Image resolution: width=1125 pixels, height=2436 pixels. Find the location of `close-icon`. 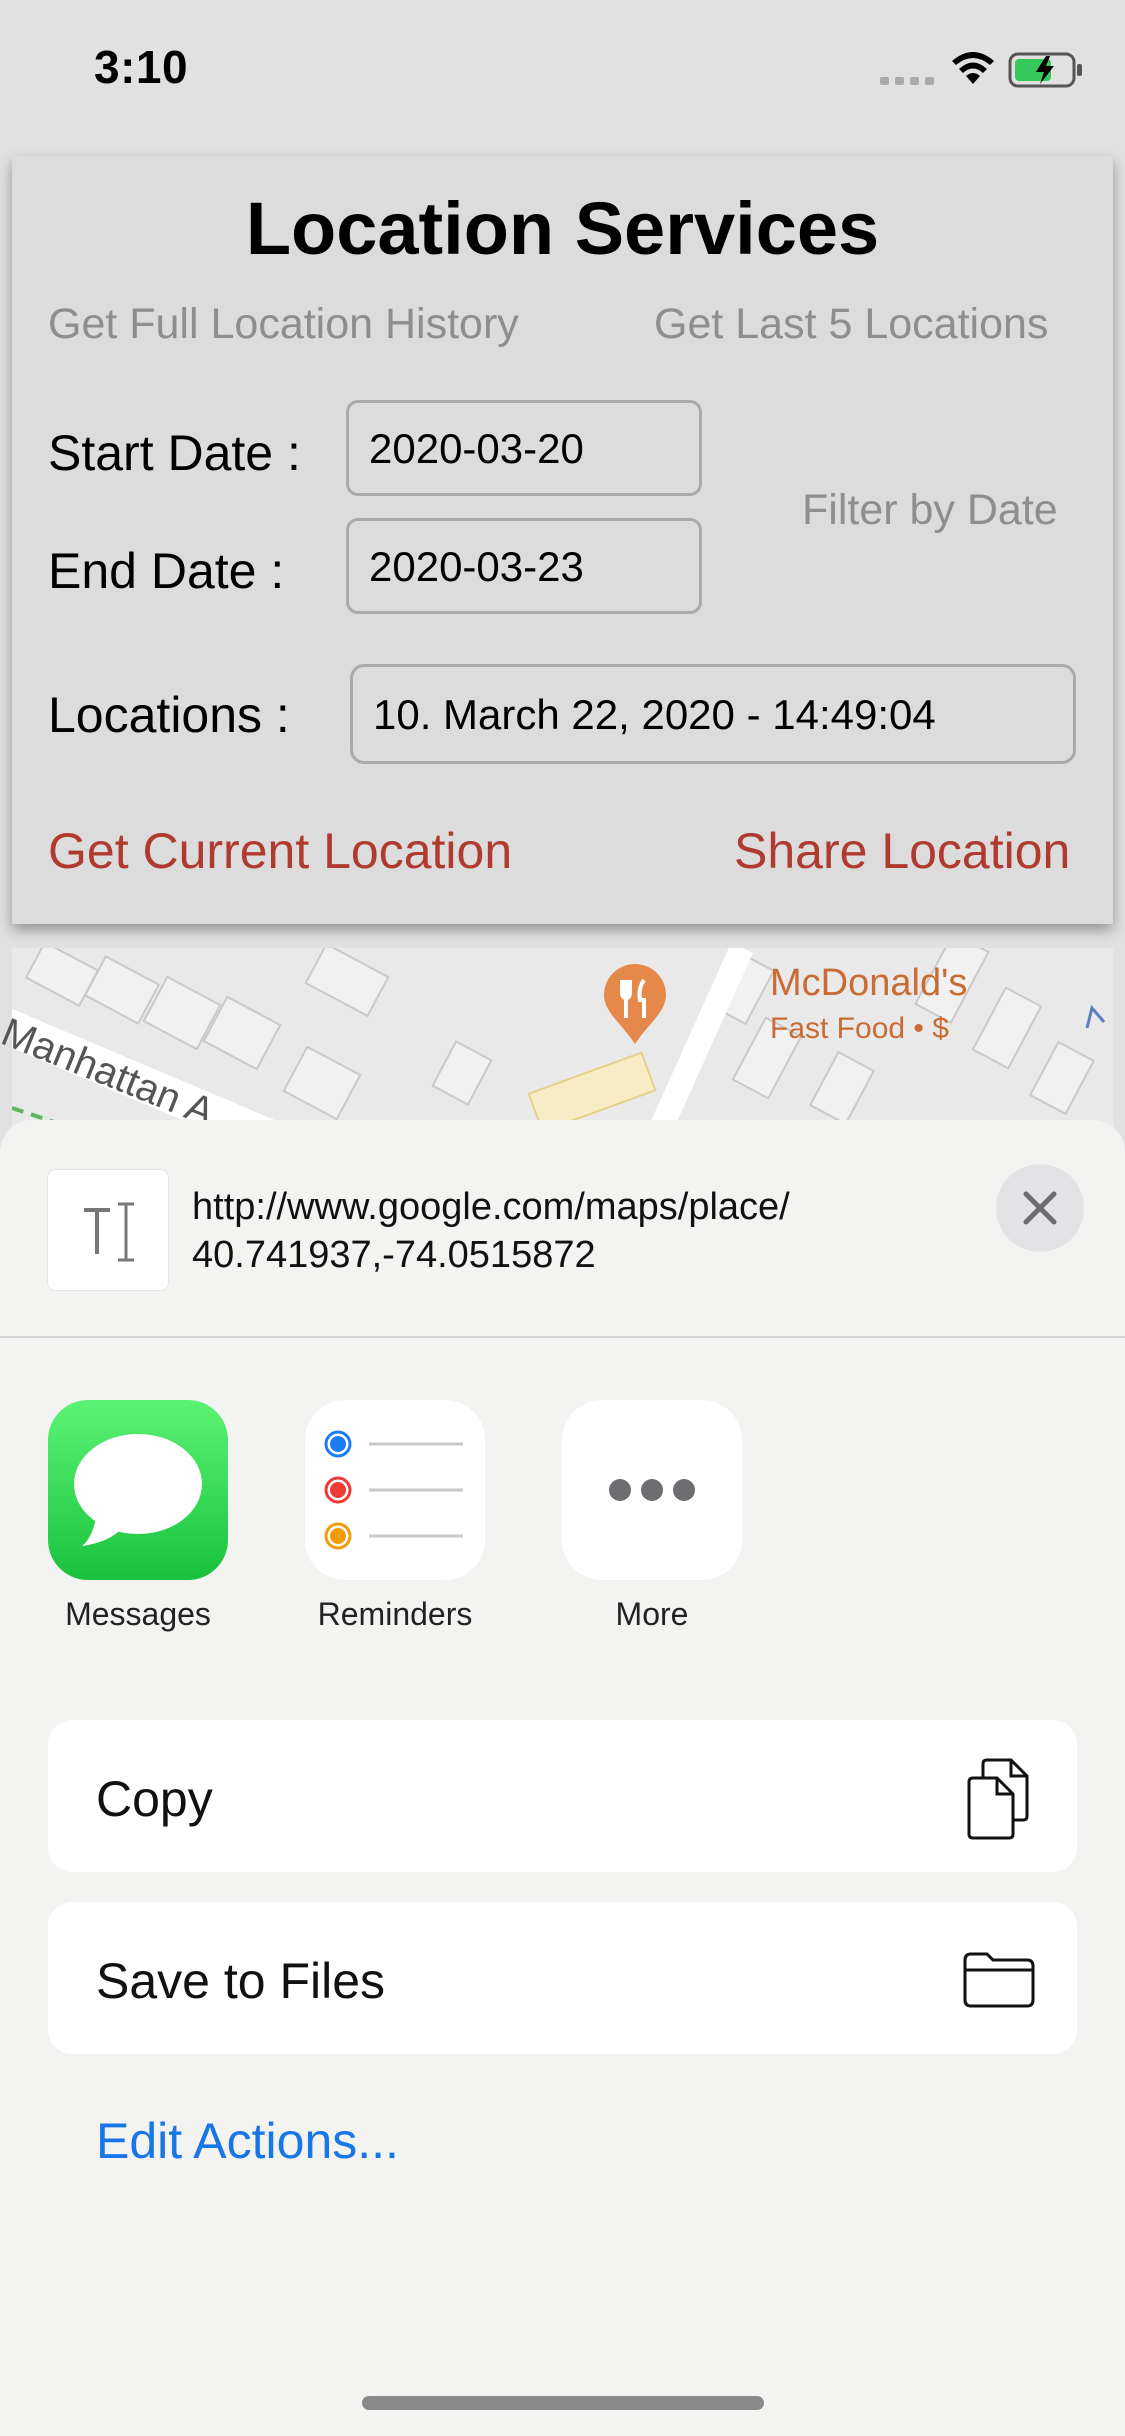

close-icon is located at coordinates (1040, 1208).